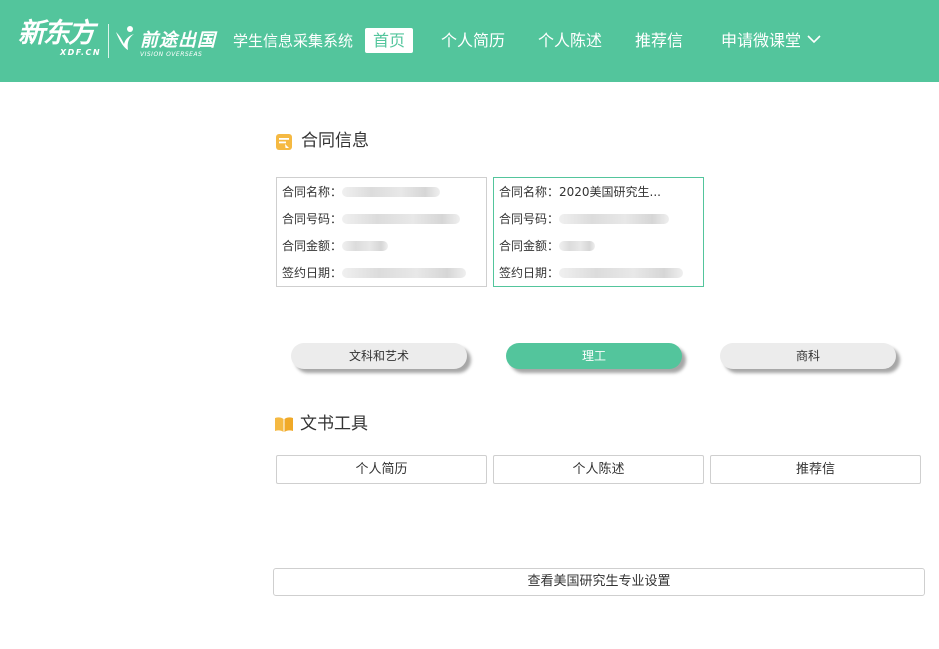 This screenshot has width=939, height=649. I want to click on vision-logo-text: 前途出国, so click(178, 40).